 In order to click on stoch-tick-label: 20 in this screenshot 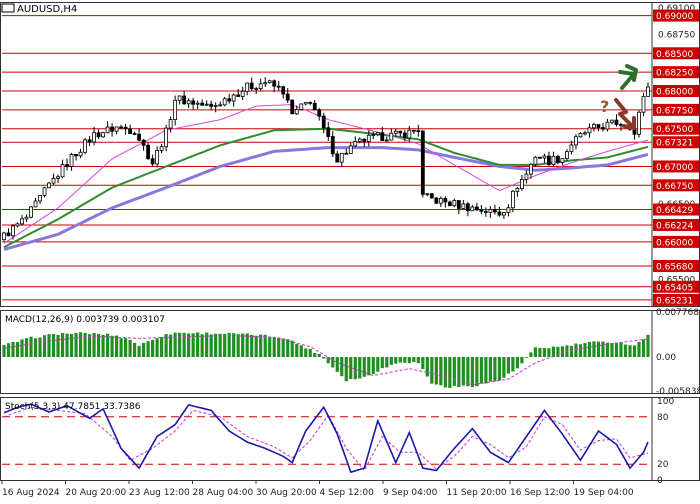, I will do `click(663, 465)`.